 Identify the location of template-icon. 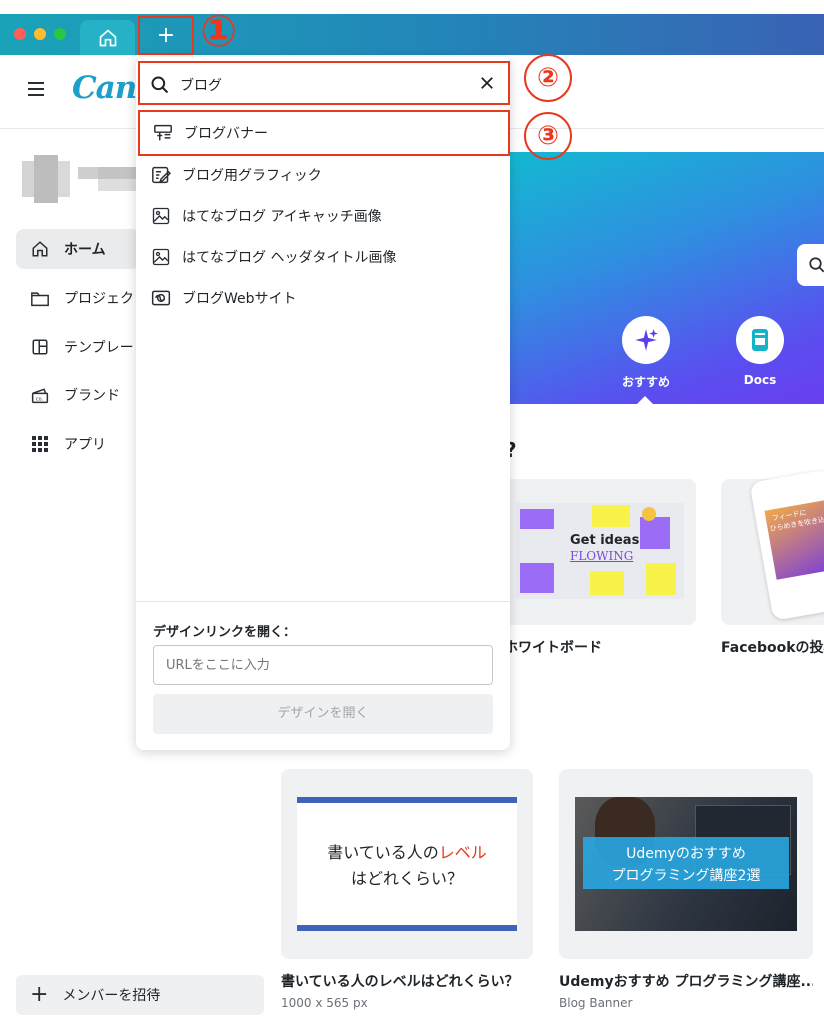
(40, 347).